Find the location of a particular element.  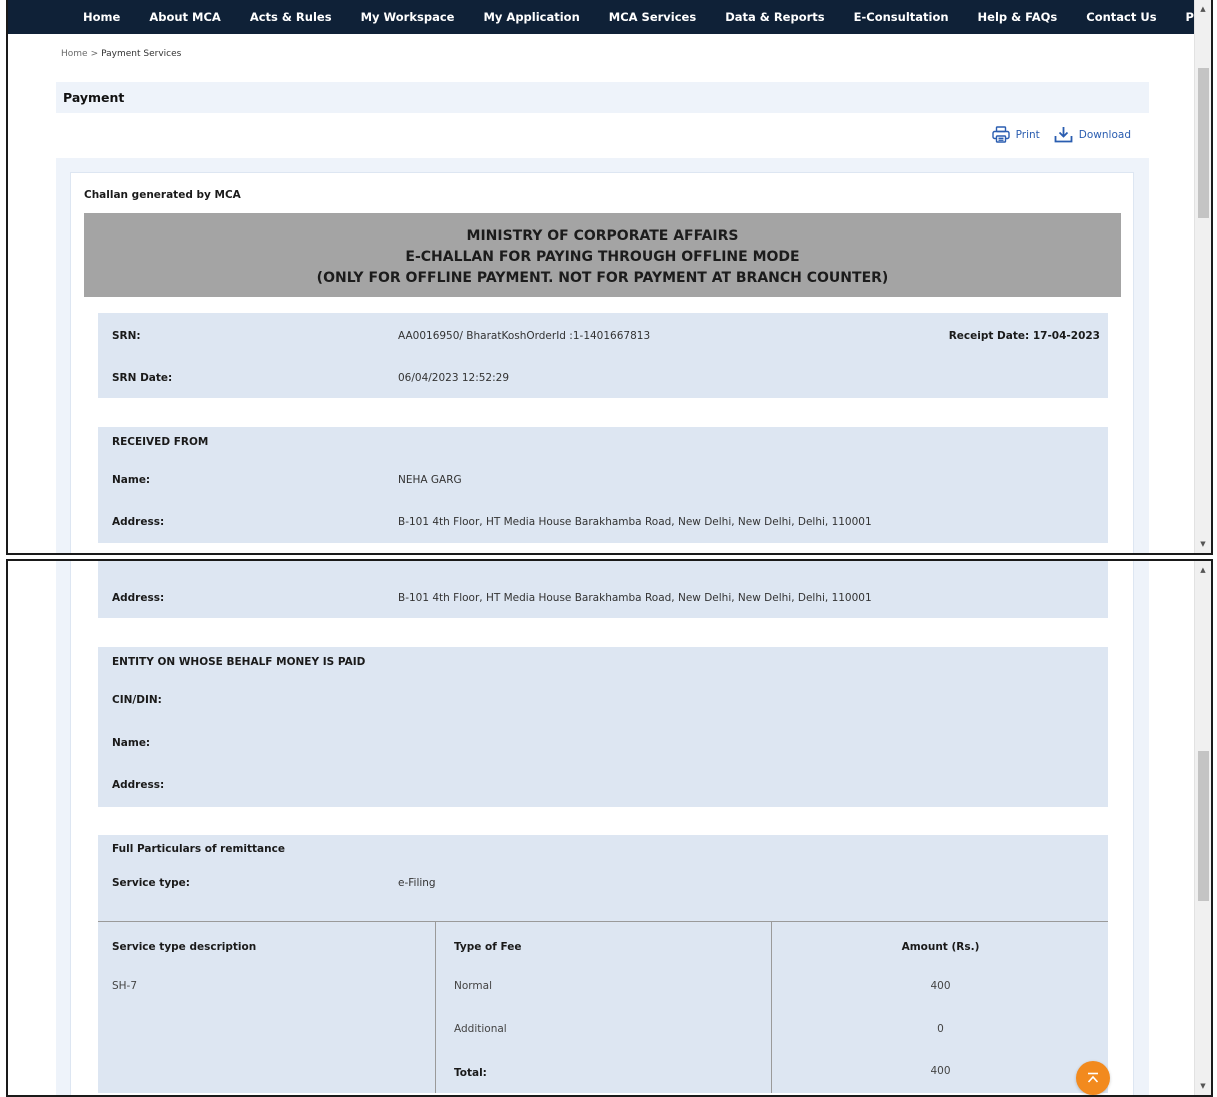

received-address-label: Address: is located at coordinates (138, 522).